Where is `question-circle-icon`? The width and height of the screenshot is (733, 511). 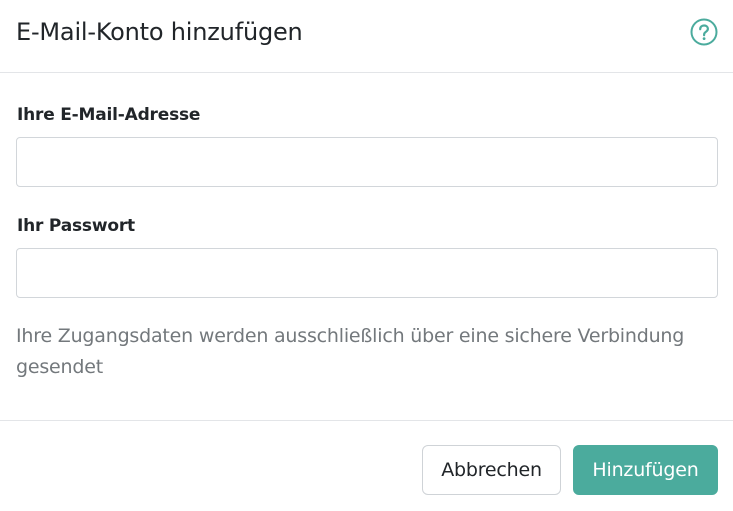 question-circle-icon is located at coordinates (704, 32).